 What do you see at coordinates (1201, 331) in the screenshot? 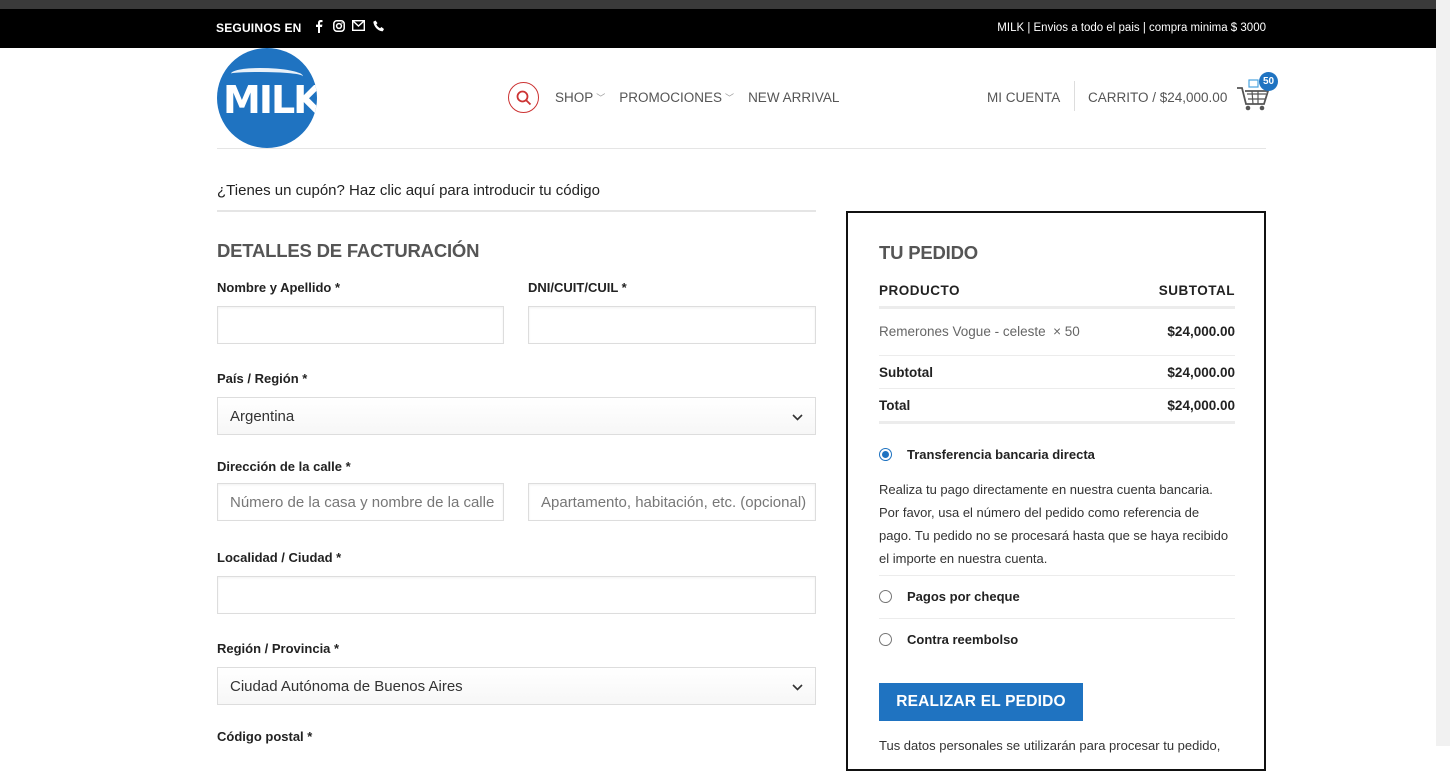
I see `item-price: $24,000.00` at bounding box center [1201, 331].